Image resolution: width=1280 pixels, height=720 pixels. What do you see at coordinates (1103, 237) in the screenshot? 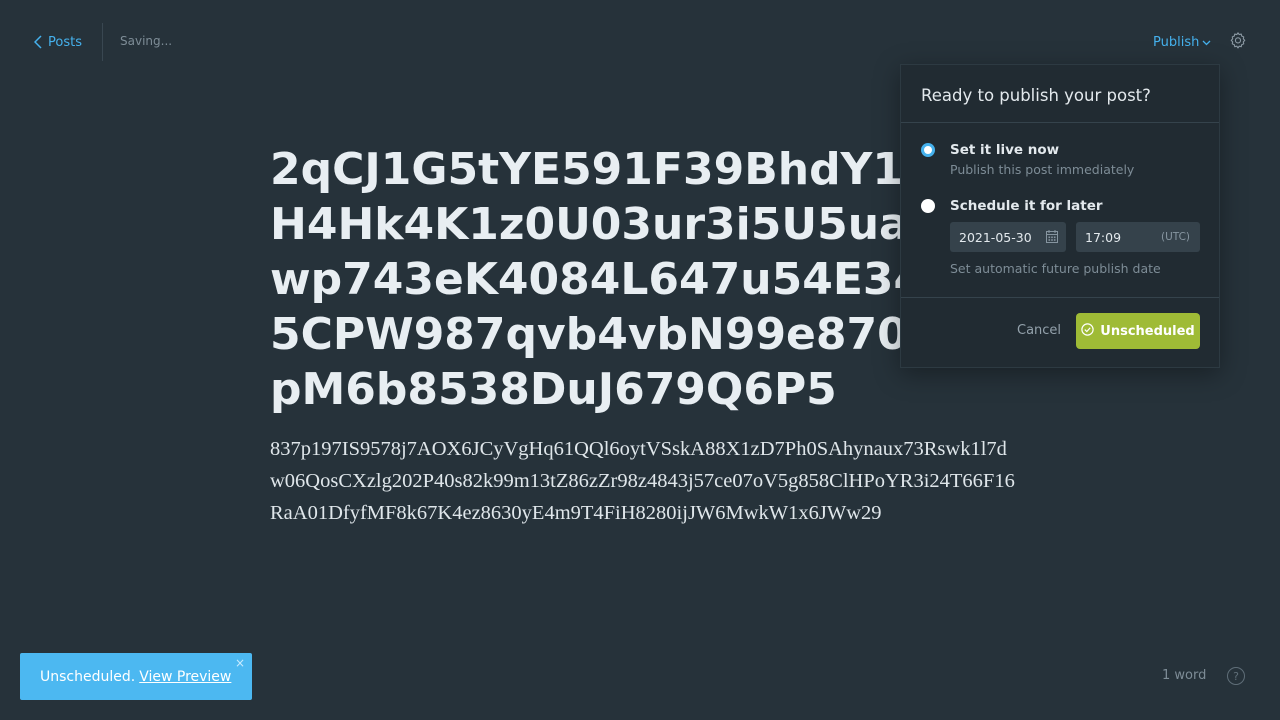
I see `schedule-time-value: 17:09` at bounding box center [1103, 237].